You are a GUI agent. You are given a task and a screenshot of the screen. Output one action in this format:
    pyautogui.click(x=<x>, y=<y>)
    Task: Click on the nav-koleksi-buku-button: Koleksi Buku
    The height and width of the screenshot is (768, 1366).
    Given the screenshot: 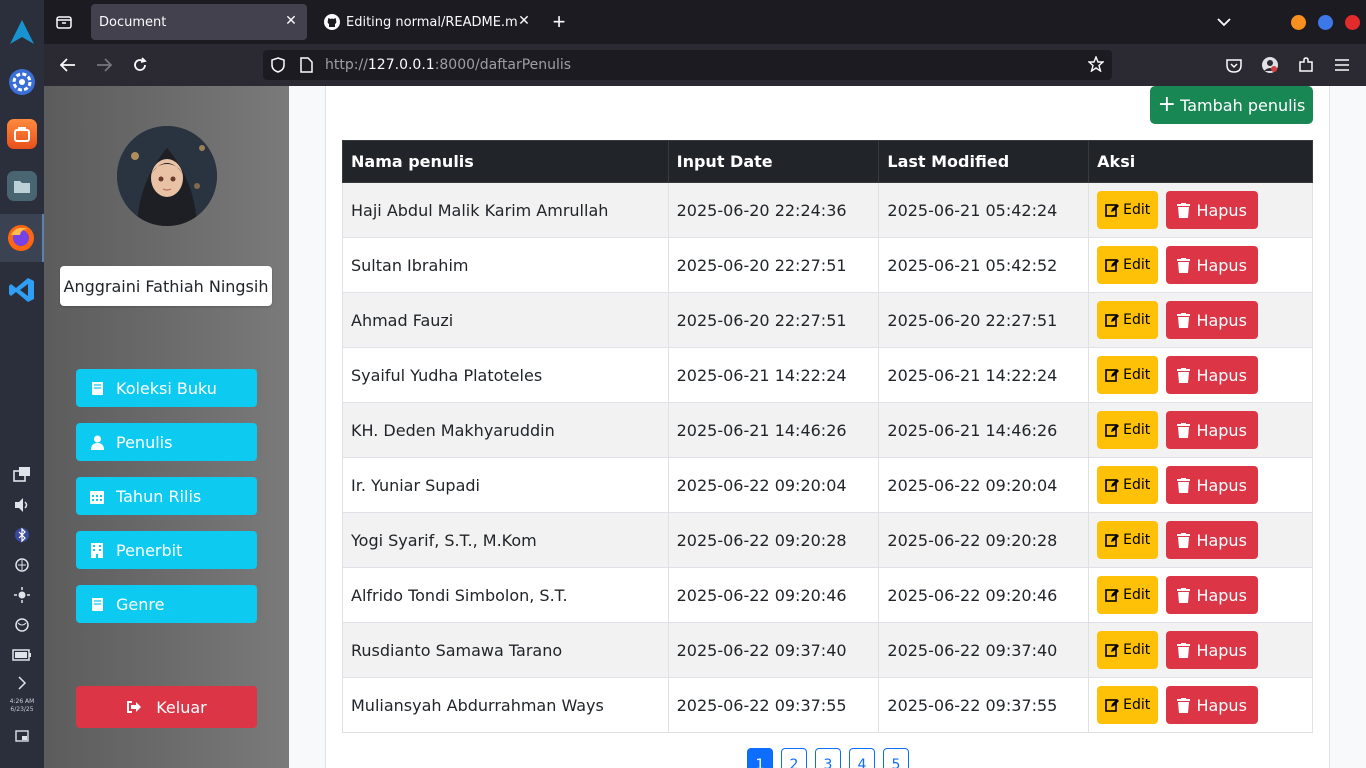 What is the action you would take?
    pyautogui.click(x=166, y=388)
    